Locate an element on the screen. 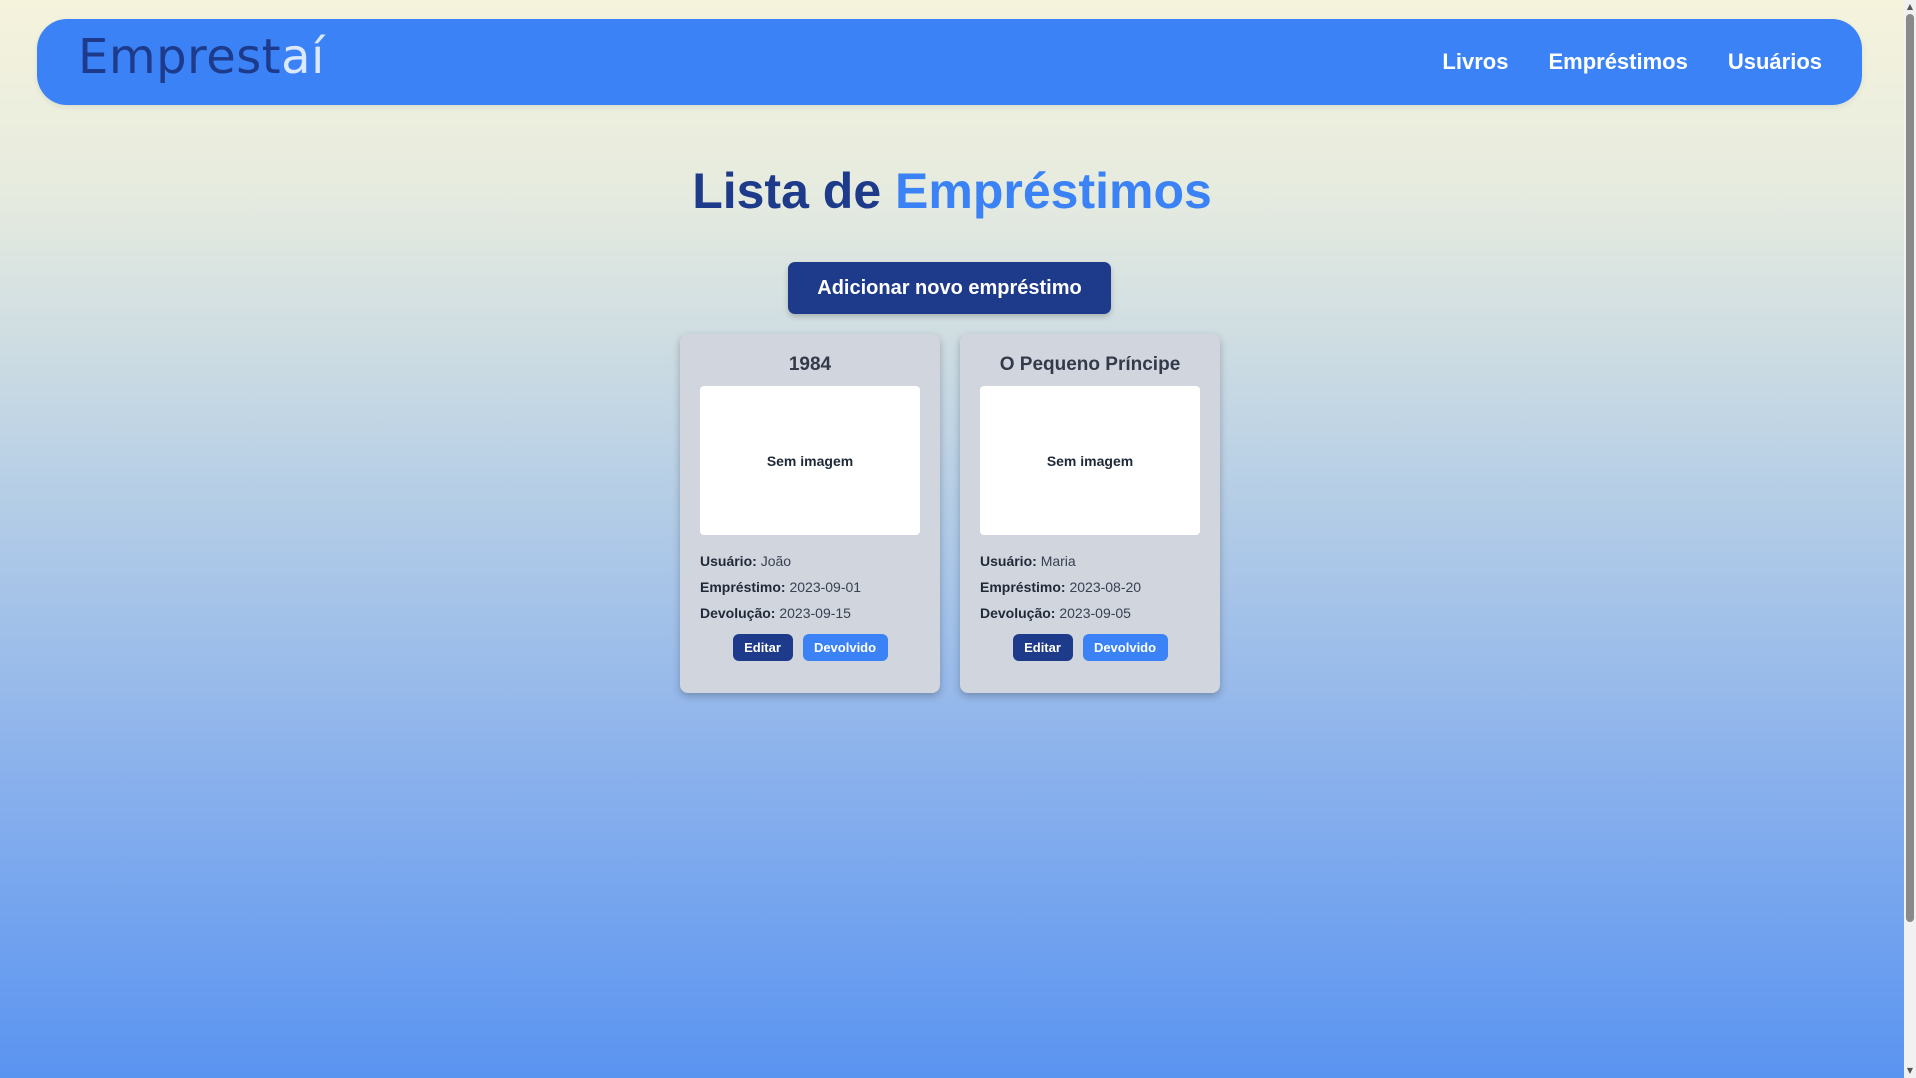 The height and width of the screenshot is (1078, 1916). return-date-row: Devolução: 2023-09-15 is located at coordinates (812, 613).